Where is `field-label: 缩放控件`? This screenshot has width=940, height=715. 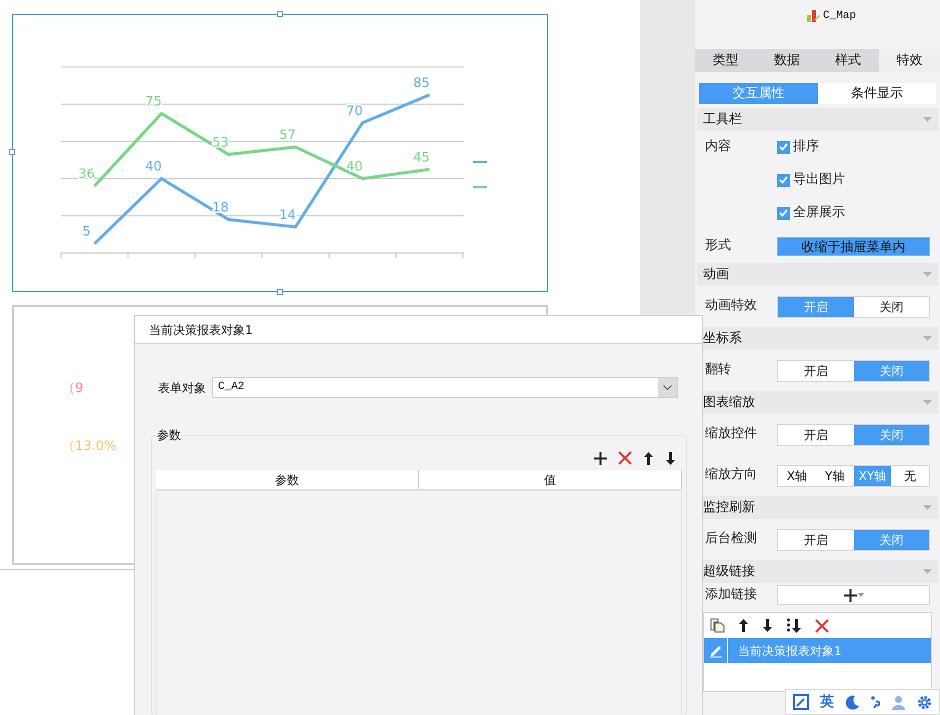
field-label: 缩放控件 is located at coordinates (731, 434).